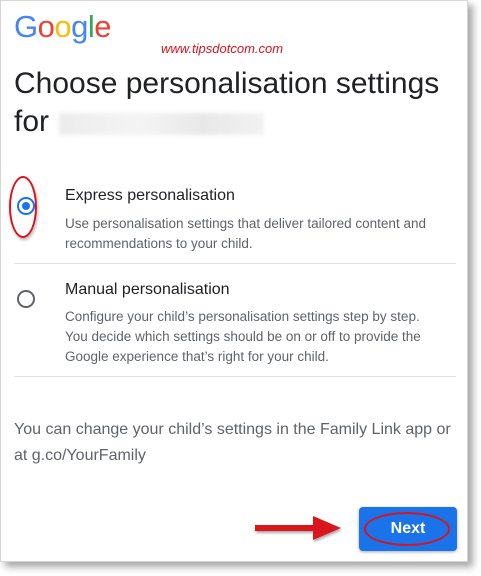 This screenshot has height=576, width=481. What do you see at coordinates (32, 121) in the screenshot?
I see `page-title-for: for` at bounding box center [32, 121].